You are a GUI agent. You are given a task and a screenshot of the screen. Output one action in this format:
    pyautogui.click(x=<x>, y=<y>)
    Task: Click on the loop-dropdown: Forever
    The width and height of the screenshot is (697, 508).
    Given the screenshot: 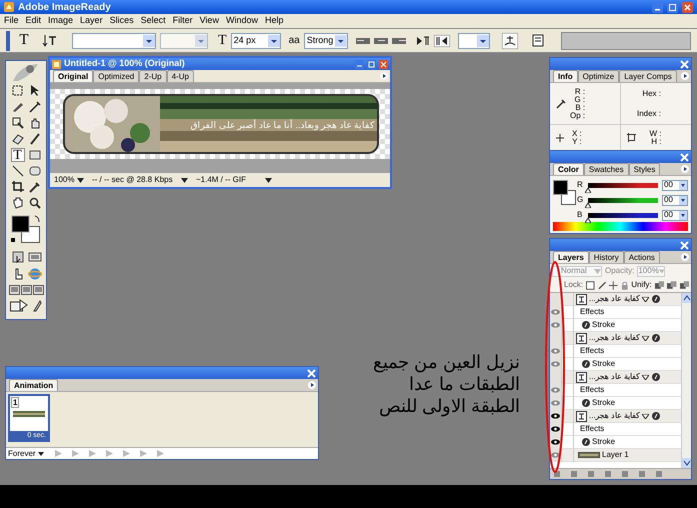 What is the action you would take?
    pyautogui.click(x=26, y=454)
    